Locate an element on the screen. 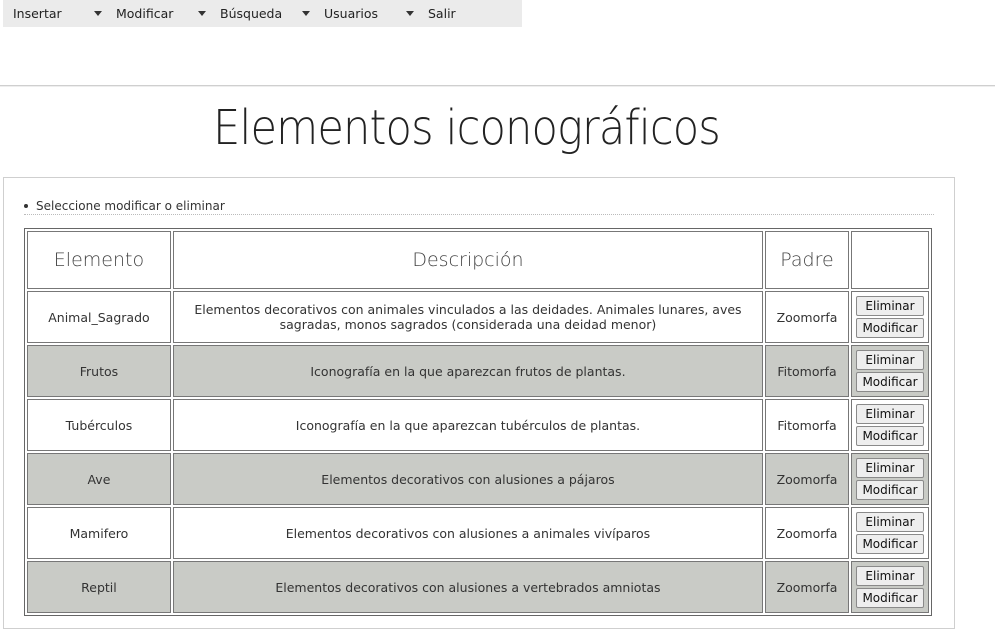 The image size is (995, 629). header-divider-shadow is located at coordinates (497, 86).